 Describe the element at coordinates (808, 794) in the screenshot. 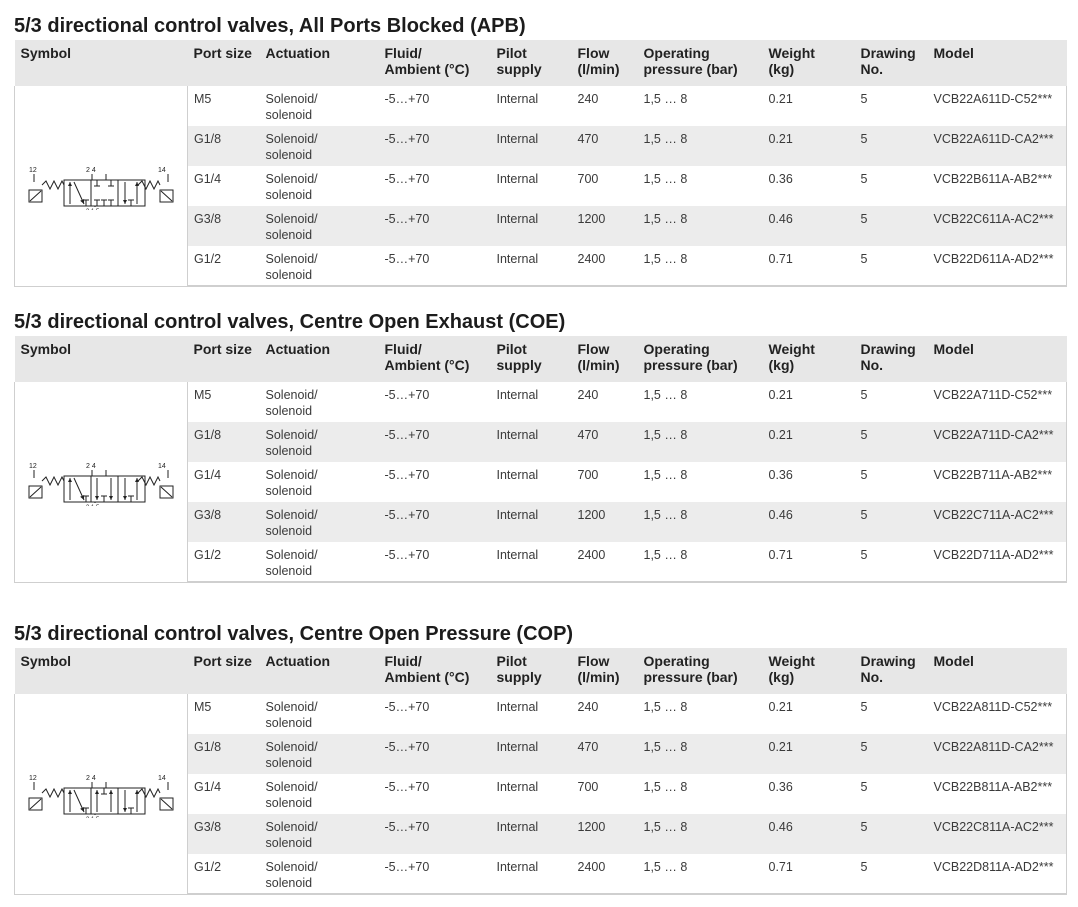

I see `weight: 0.36` at that location.